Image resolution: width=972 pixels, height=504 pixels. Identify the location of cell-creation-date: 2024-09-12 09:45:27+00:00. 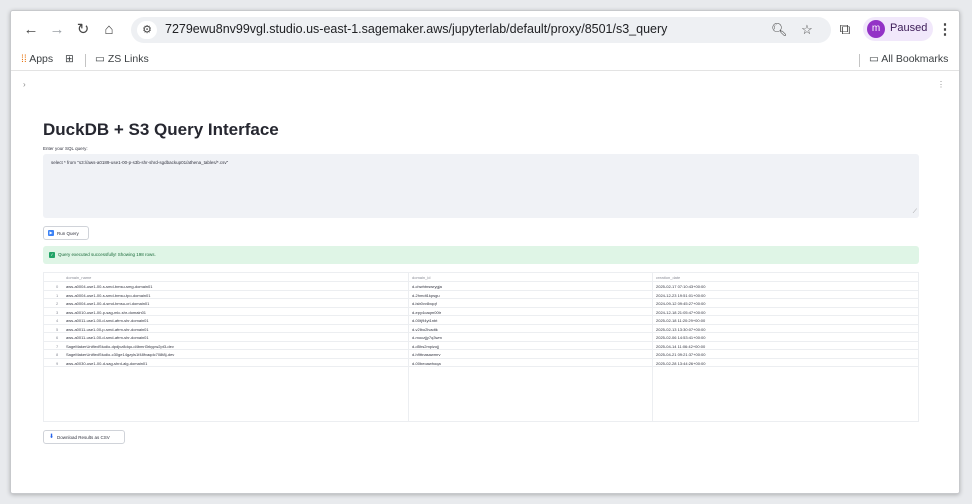
(681, 303).